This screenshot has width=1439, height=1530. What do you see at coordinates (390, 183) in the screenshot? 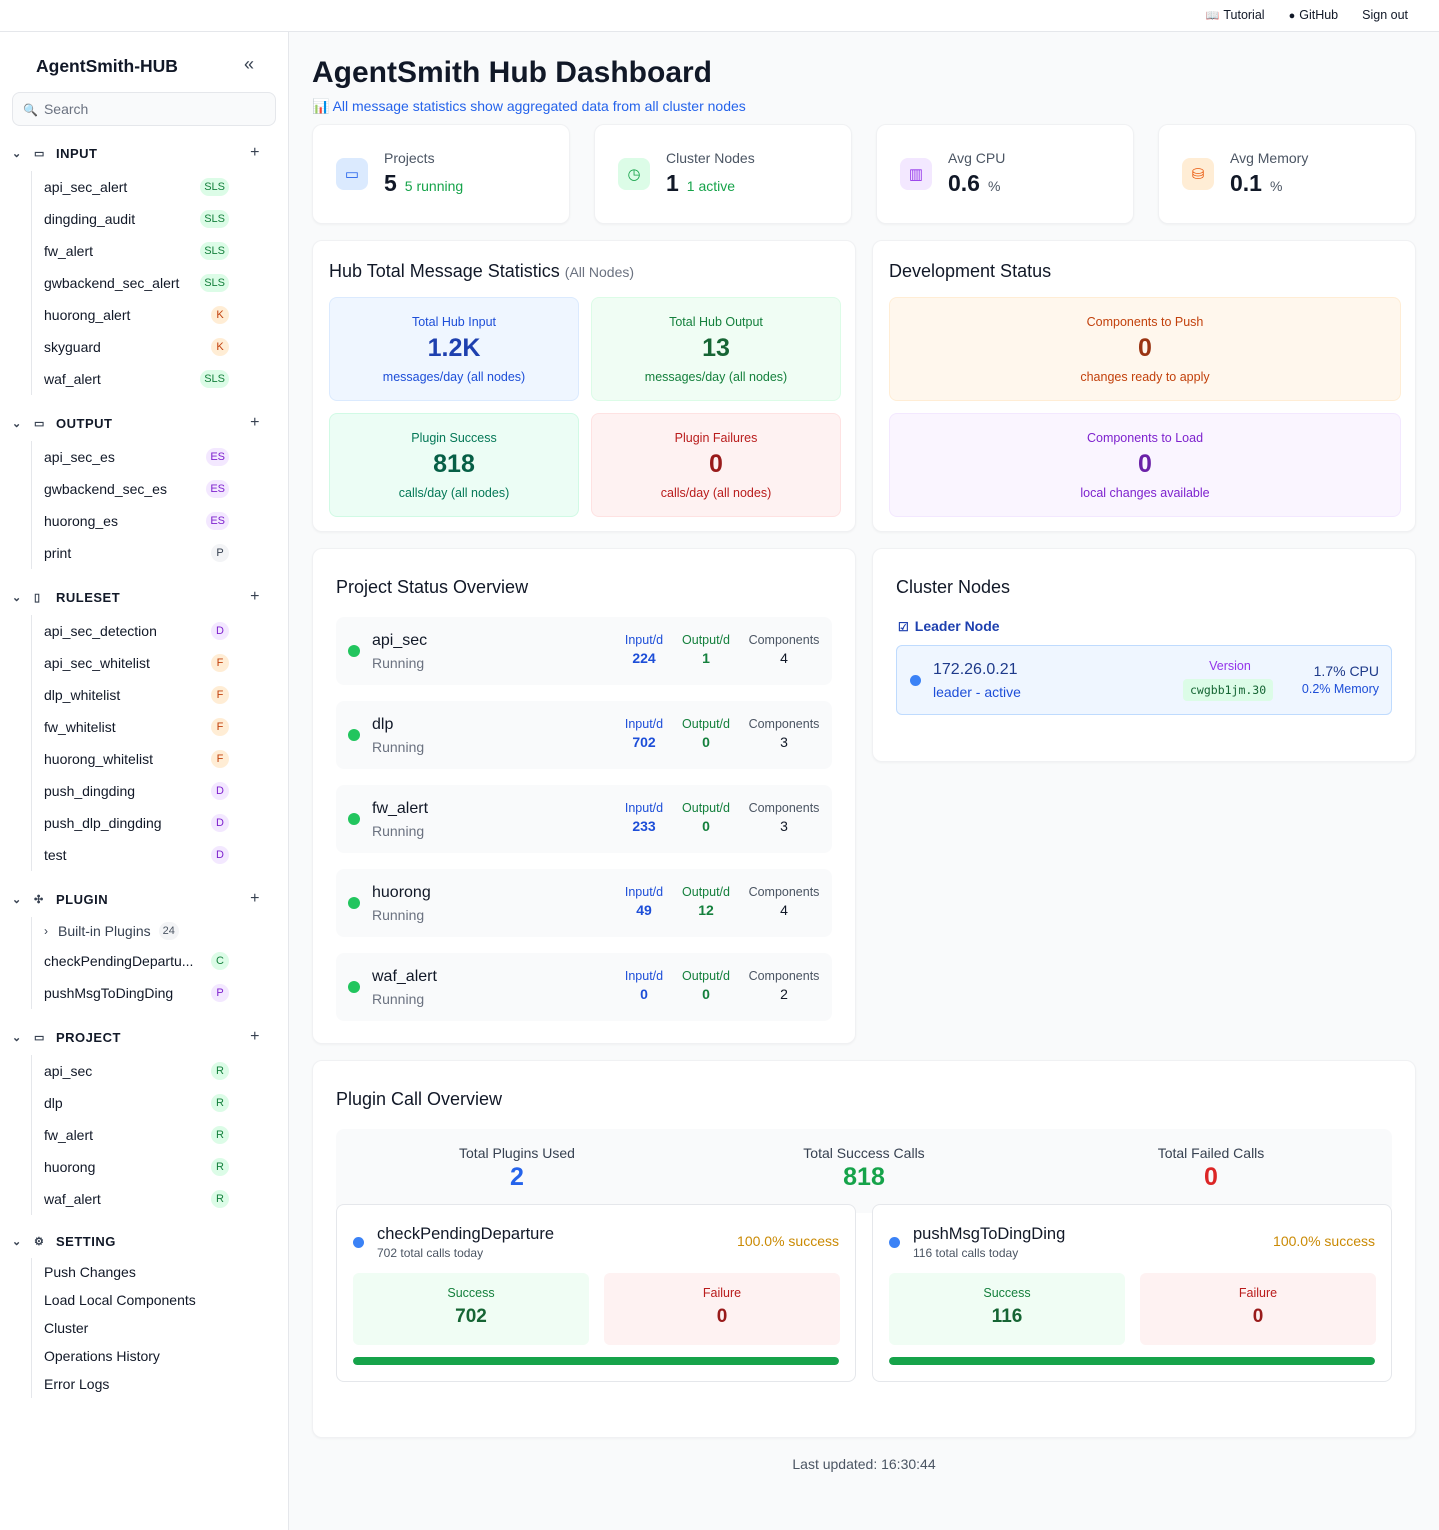
I see `stat-number: 5` at bounding box center [390, 183].